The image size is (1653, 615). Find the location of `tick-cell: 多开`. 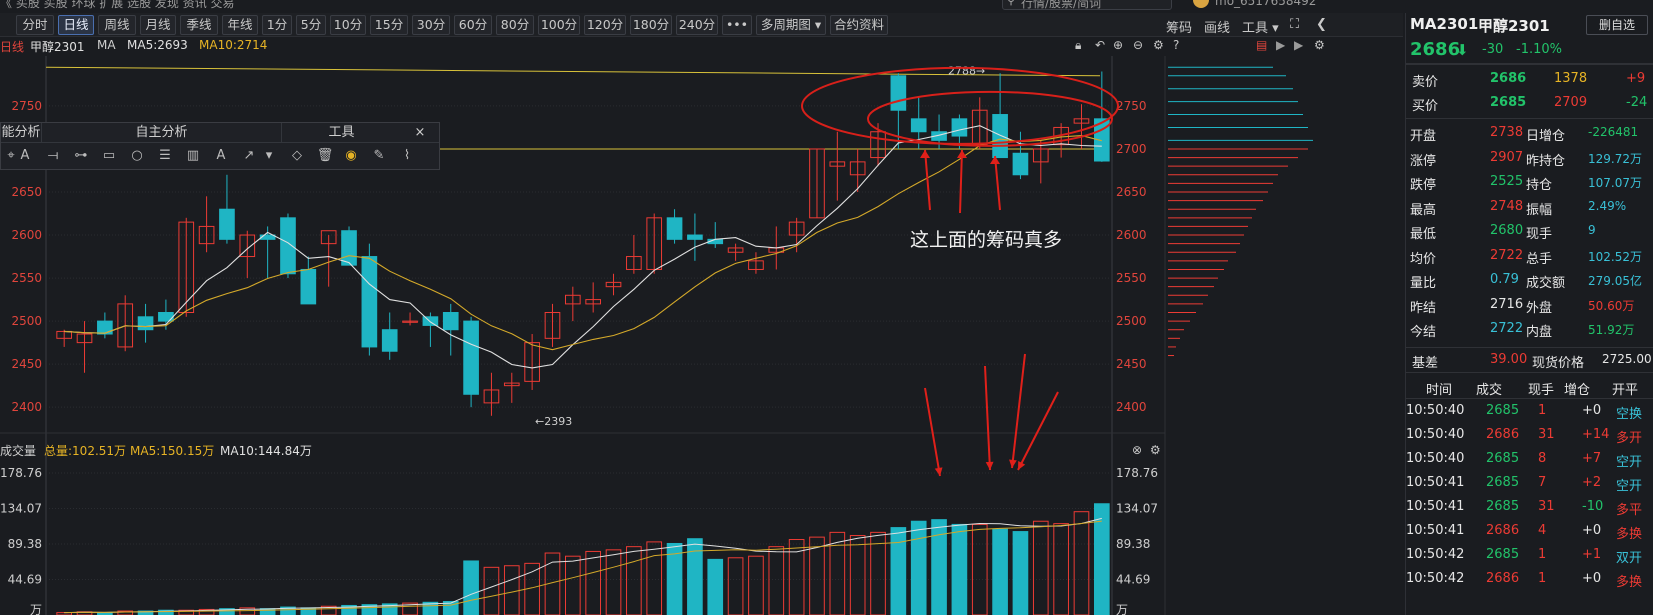

tick-cell: 多开 is located at coordinates (1629, 438).